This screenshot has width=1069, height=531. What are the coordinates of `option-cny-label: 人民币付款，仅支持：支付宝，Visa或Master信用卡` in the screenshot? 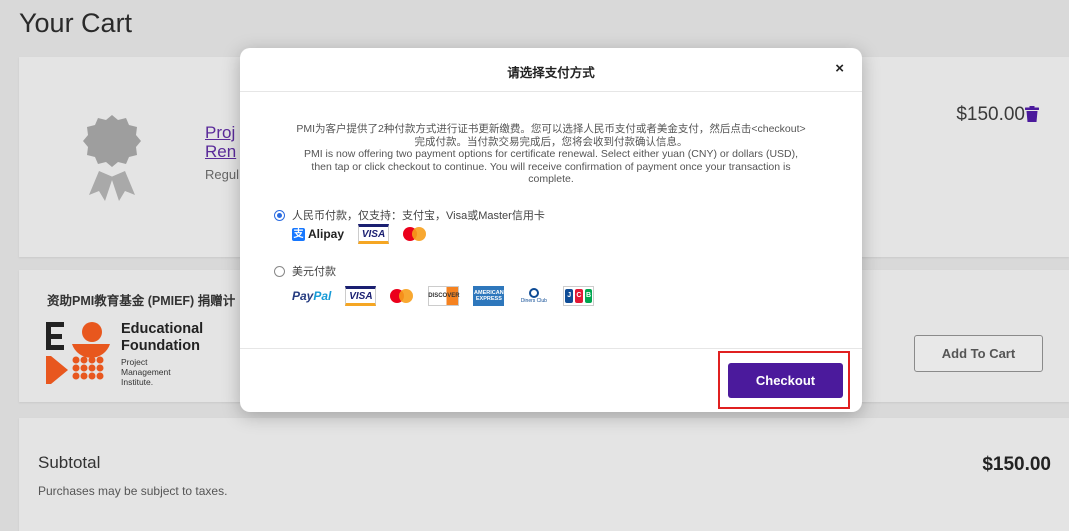 It's located at (418, 216).